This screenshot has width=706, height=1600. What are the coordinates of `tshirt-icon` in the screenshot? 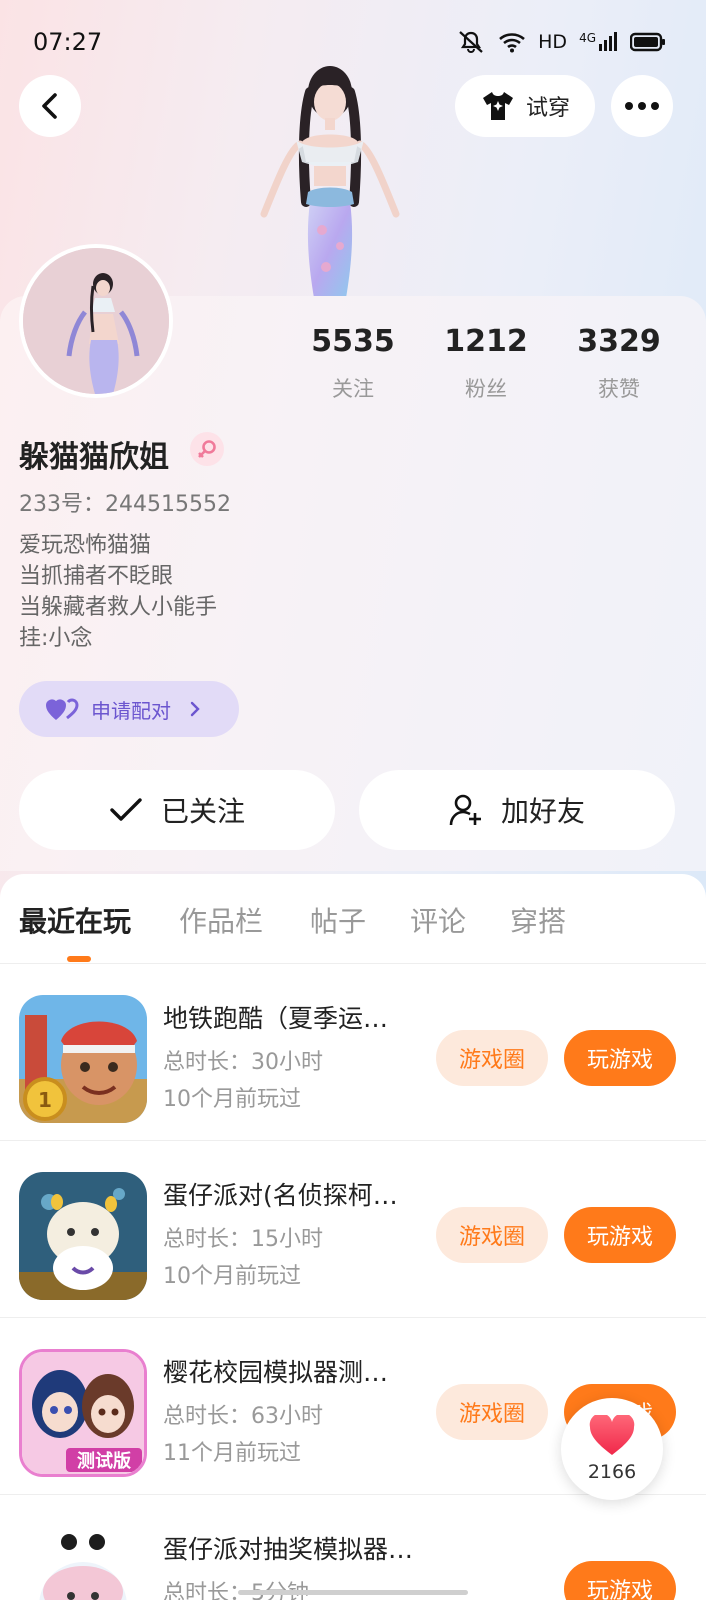 It's located at (497, 106).